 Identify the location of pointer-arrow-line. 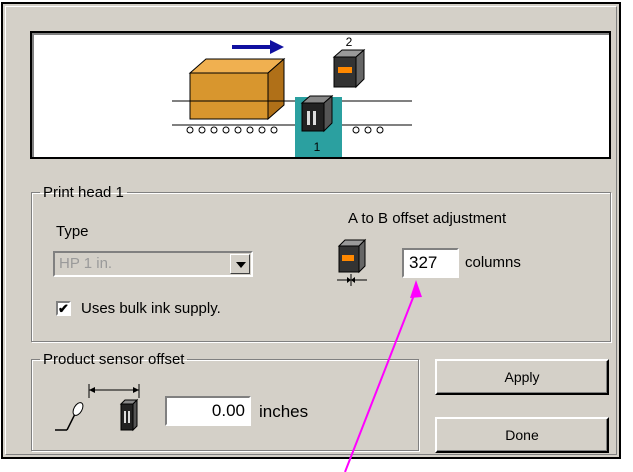
(380, 380).